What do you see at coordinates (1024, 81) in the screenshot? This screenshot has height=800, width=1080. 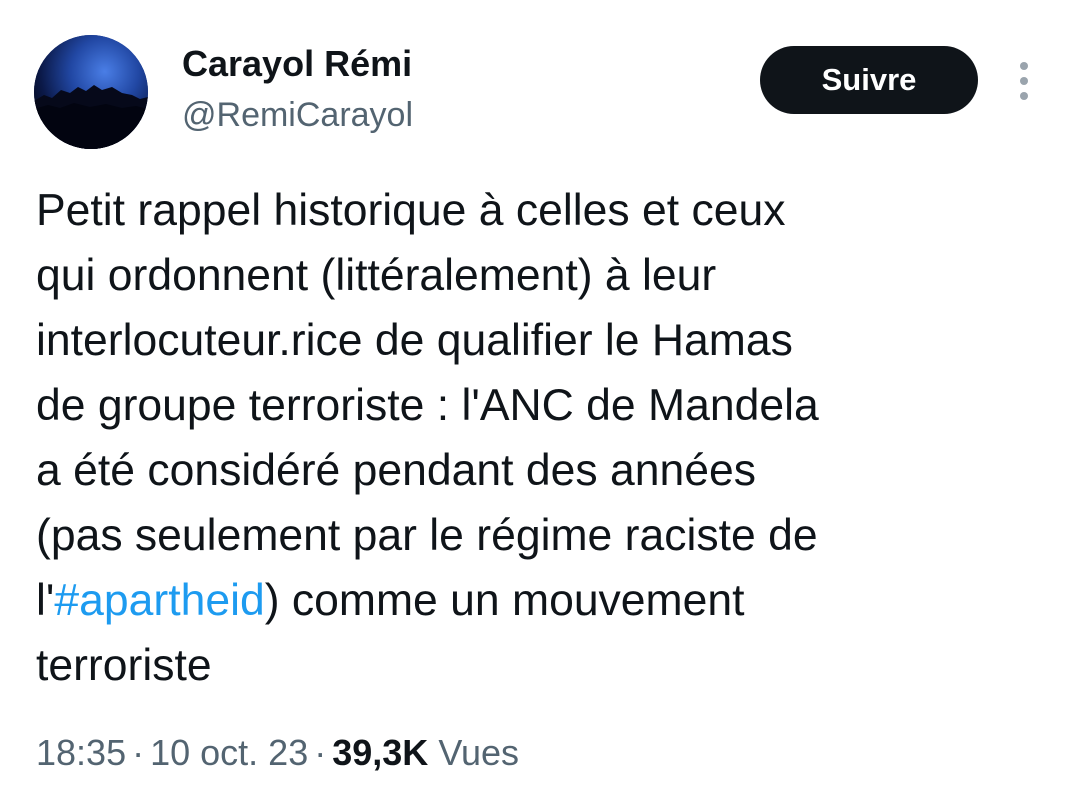 I see `more-options-button` at bounding box center [1024, 81].